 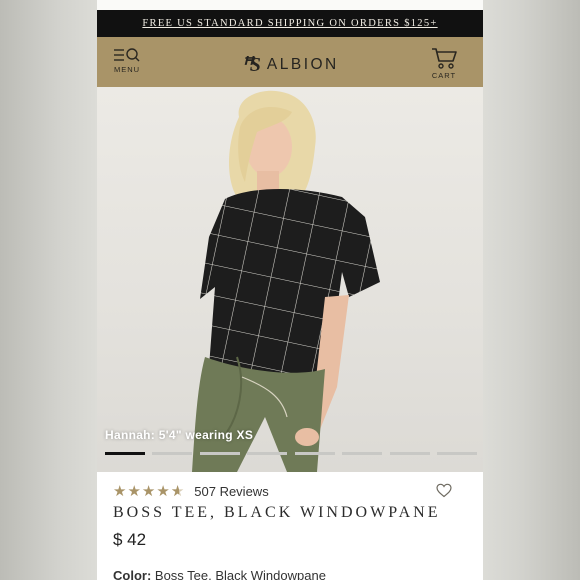 I want to click on albion-logo: ꟸS ALBION, so click(x=290, y=64).